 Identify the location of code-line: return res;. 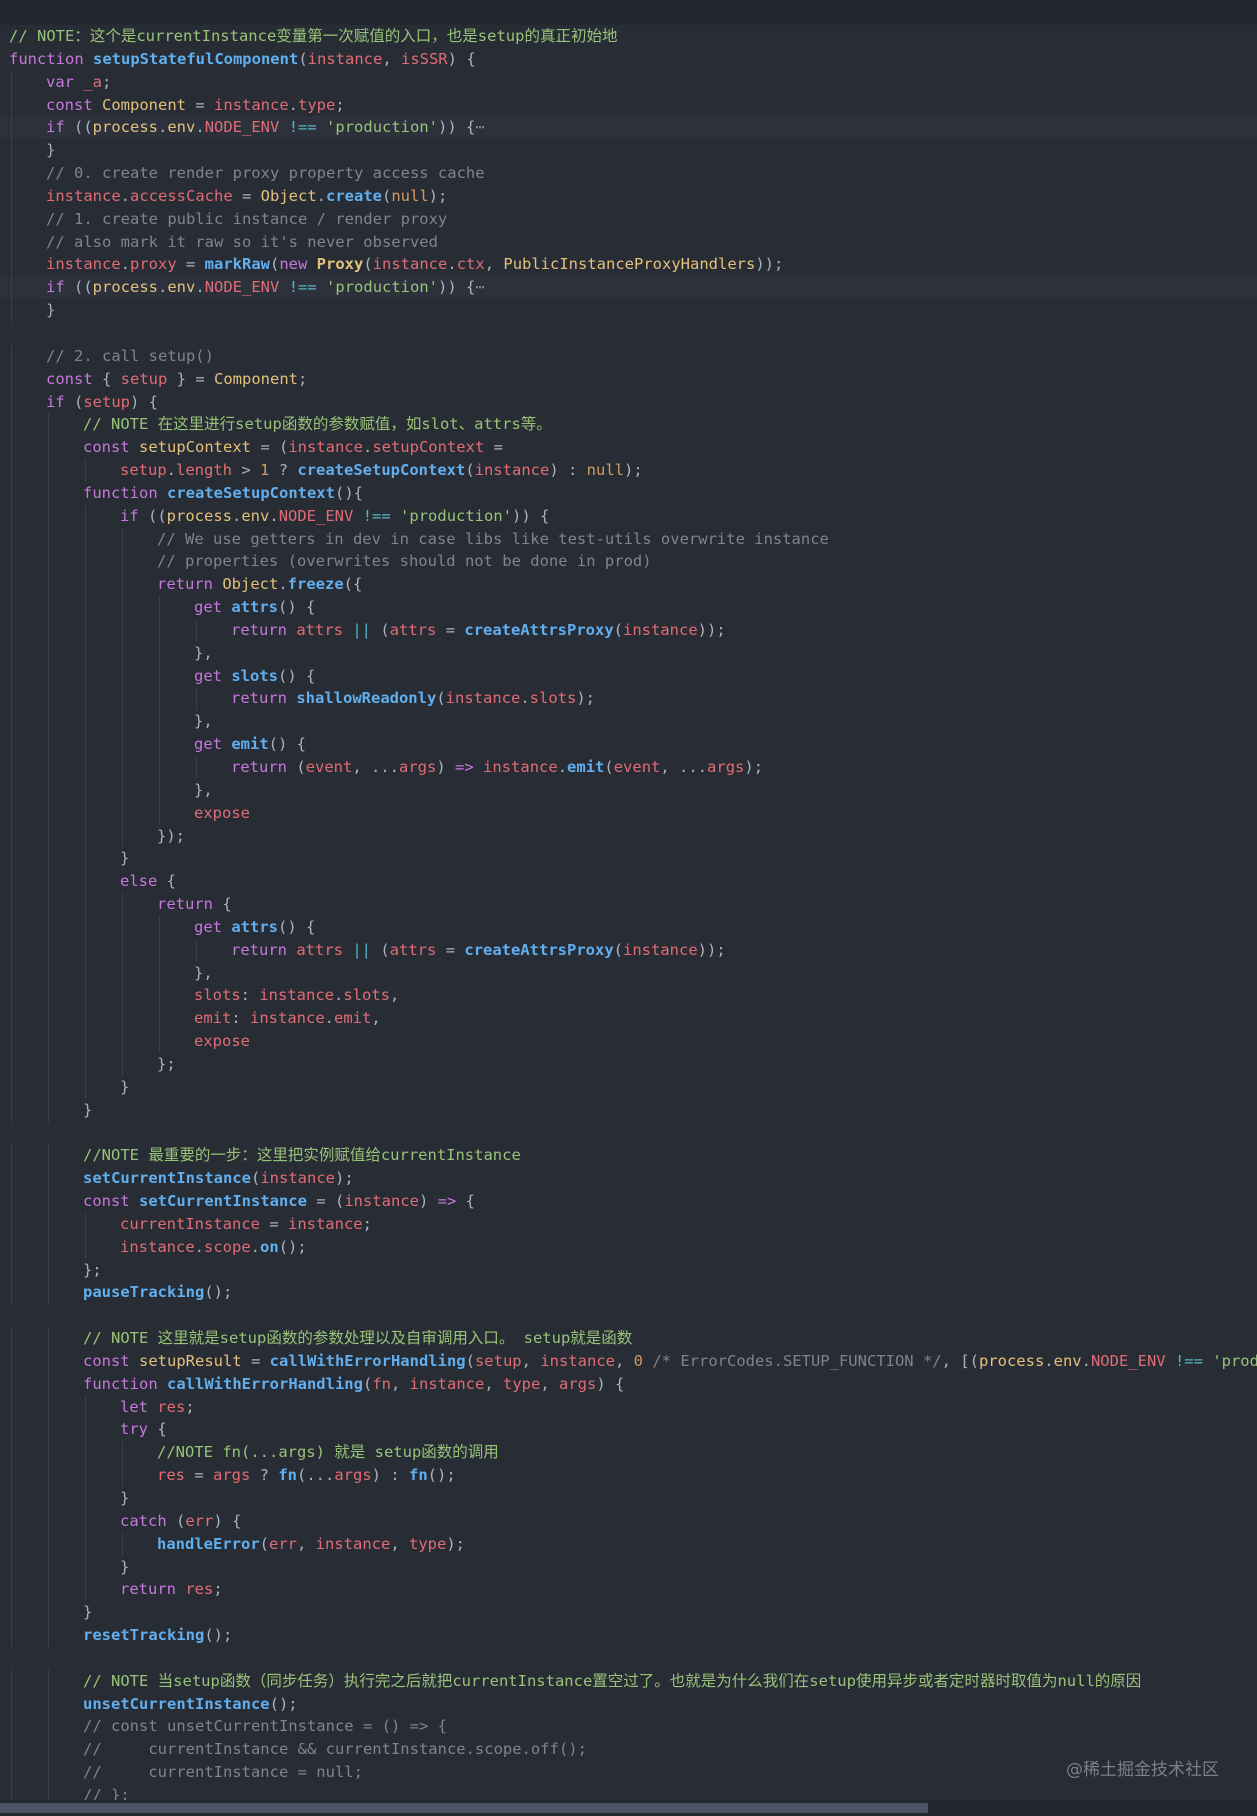
(628, 1590).